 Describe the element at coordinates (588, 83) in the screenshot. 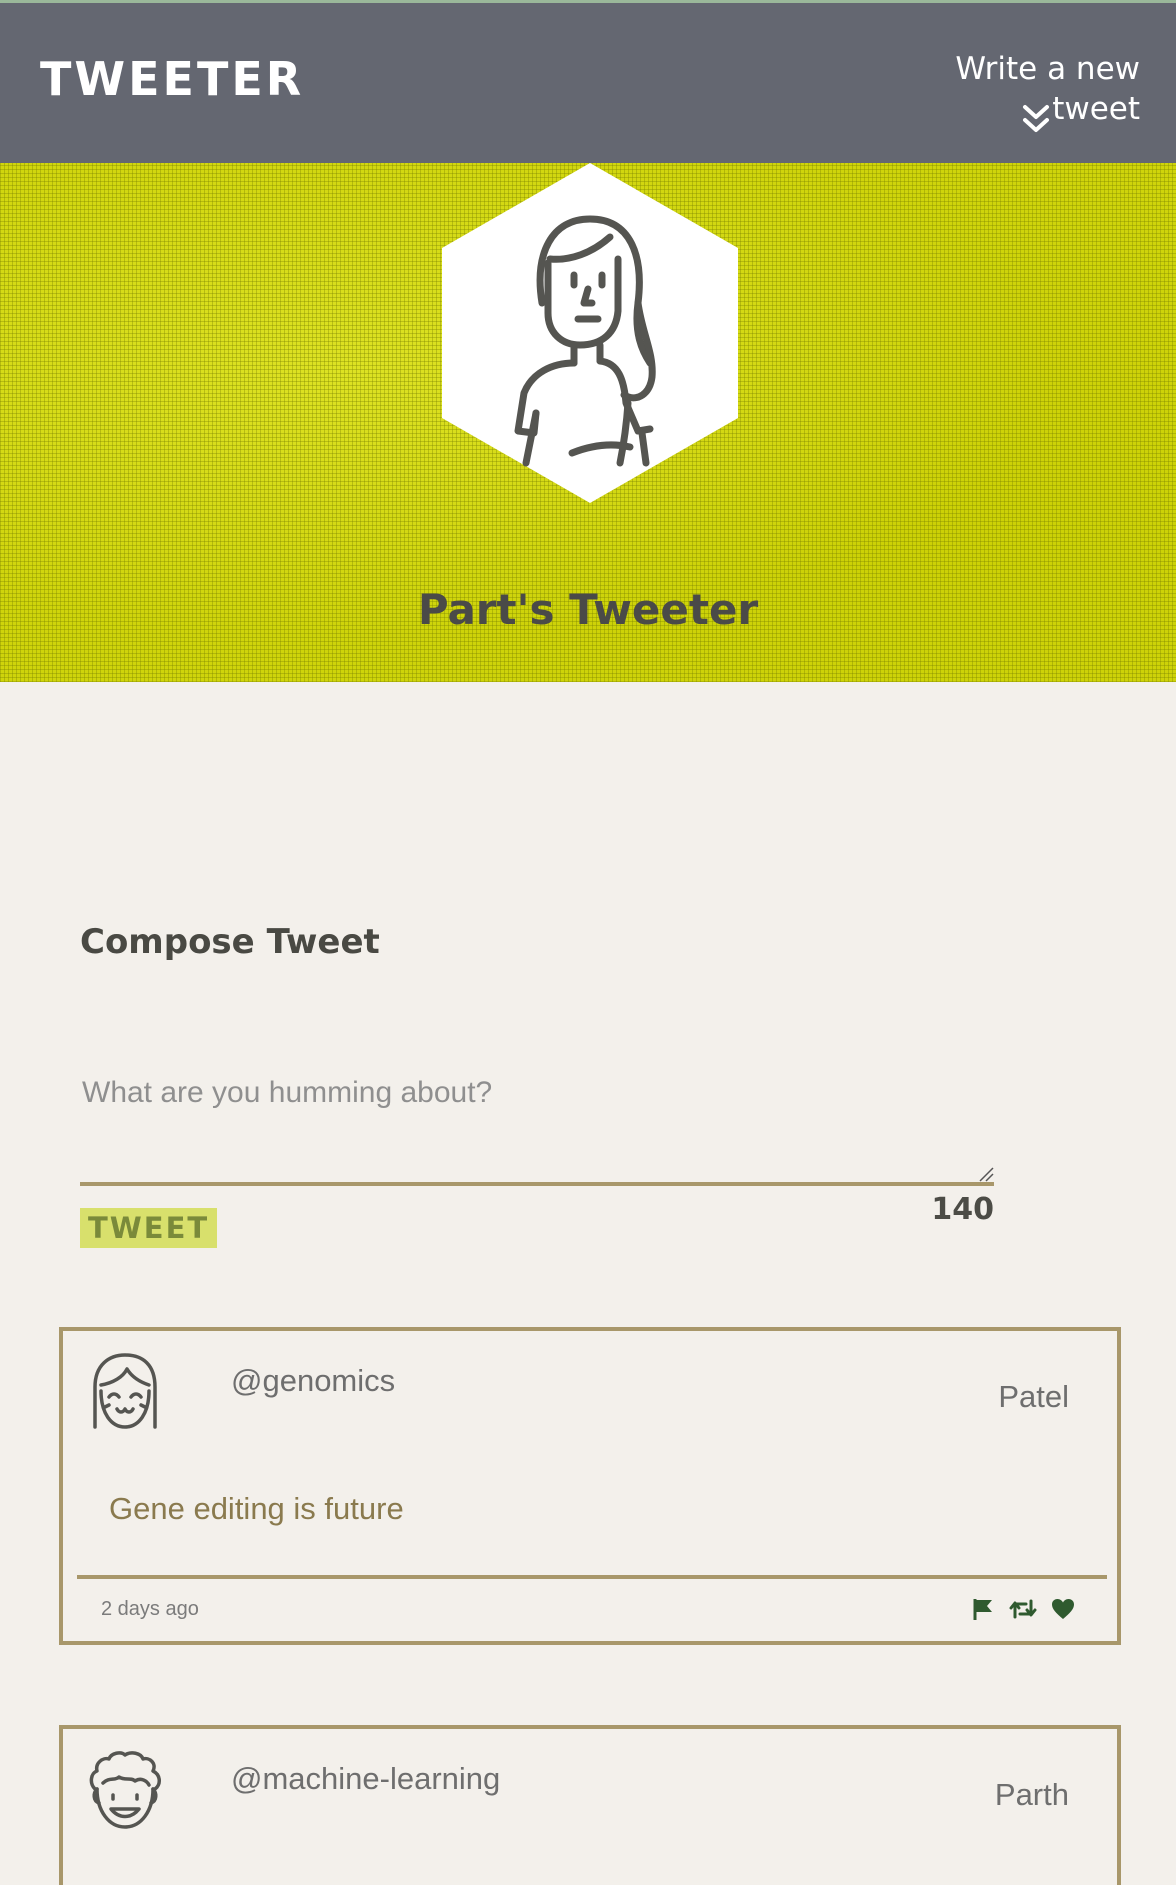

I see `top-nav: TWEETER Write a new tweet` at that location.